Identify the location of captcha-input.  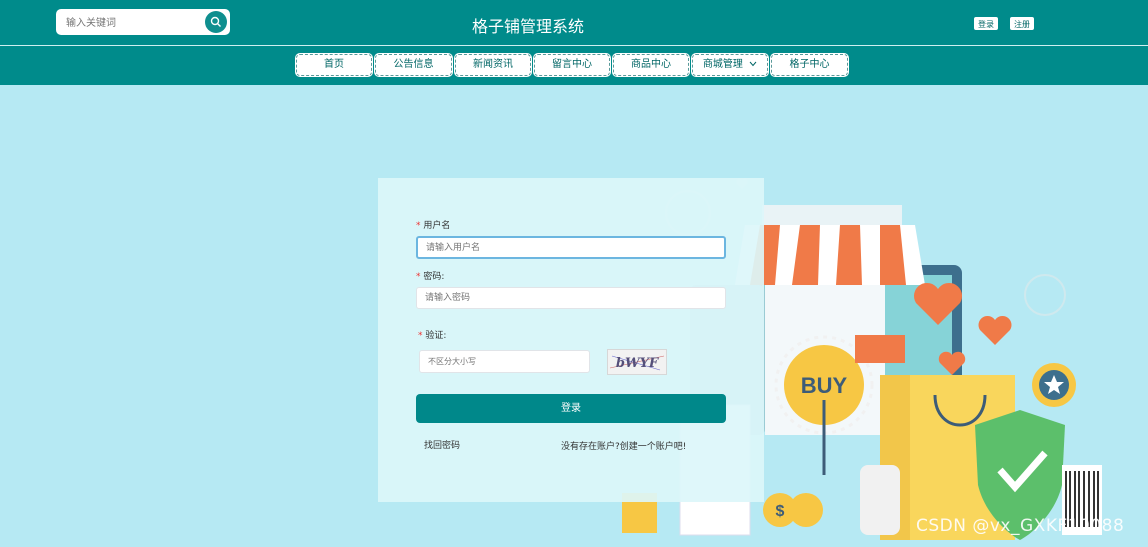
(504, 361).